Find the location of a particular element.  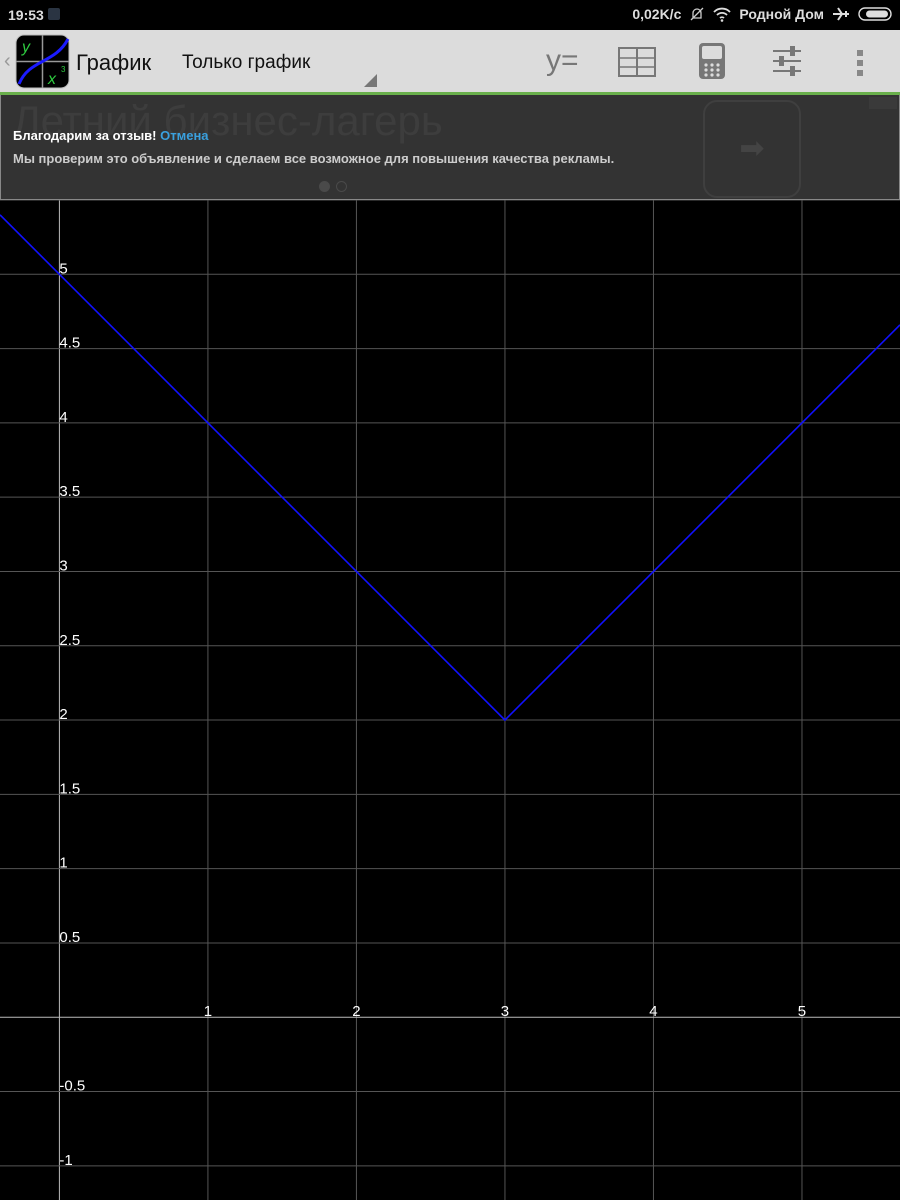

x-tick-label: 5 is located at coordinates (802, 1011).